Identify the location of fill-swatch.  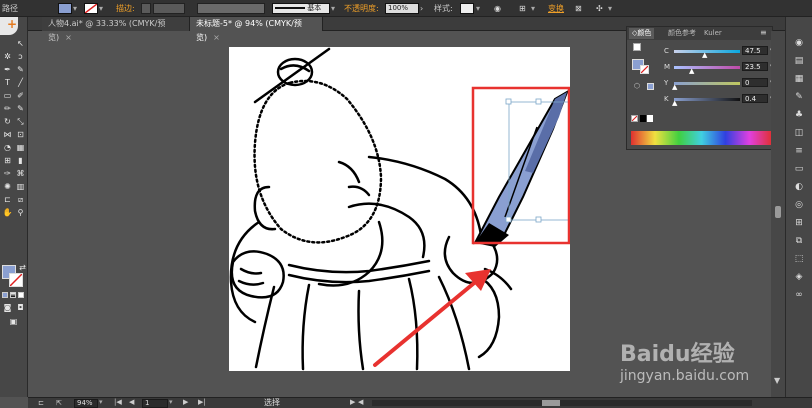
(65, 8).